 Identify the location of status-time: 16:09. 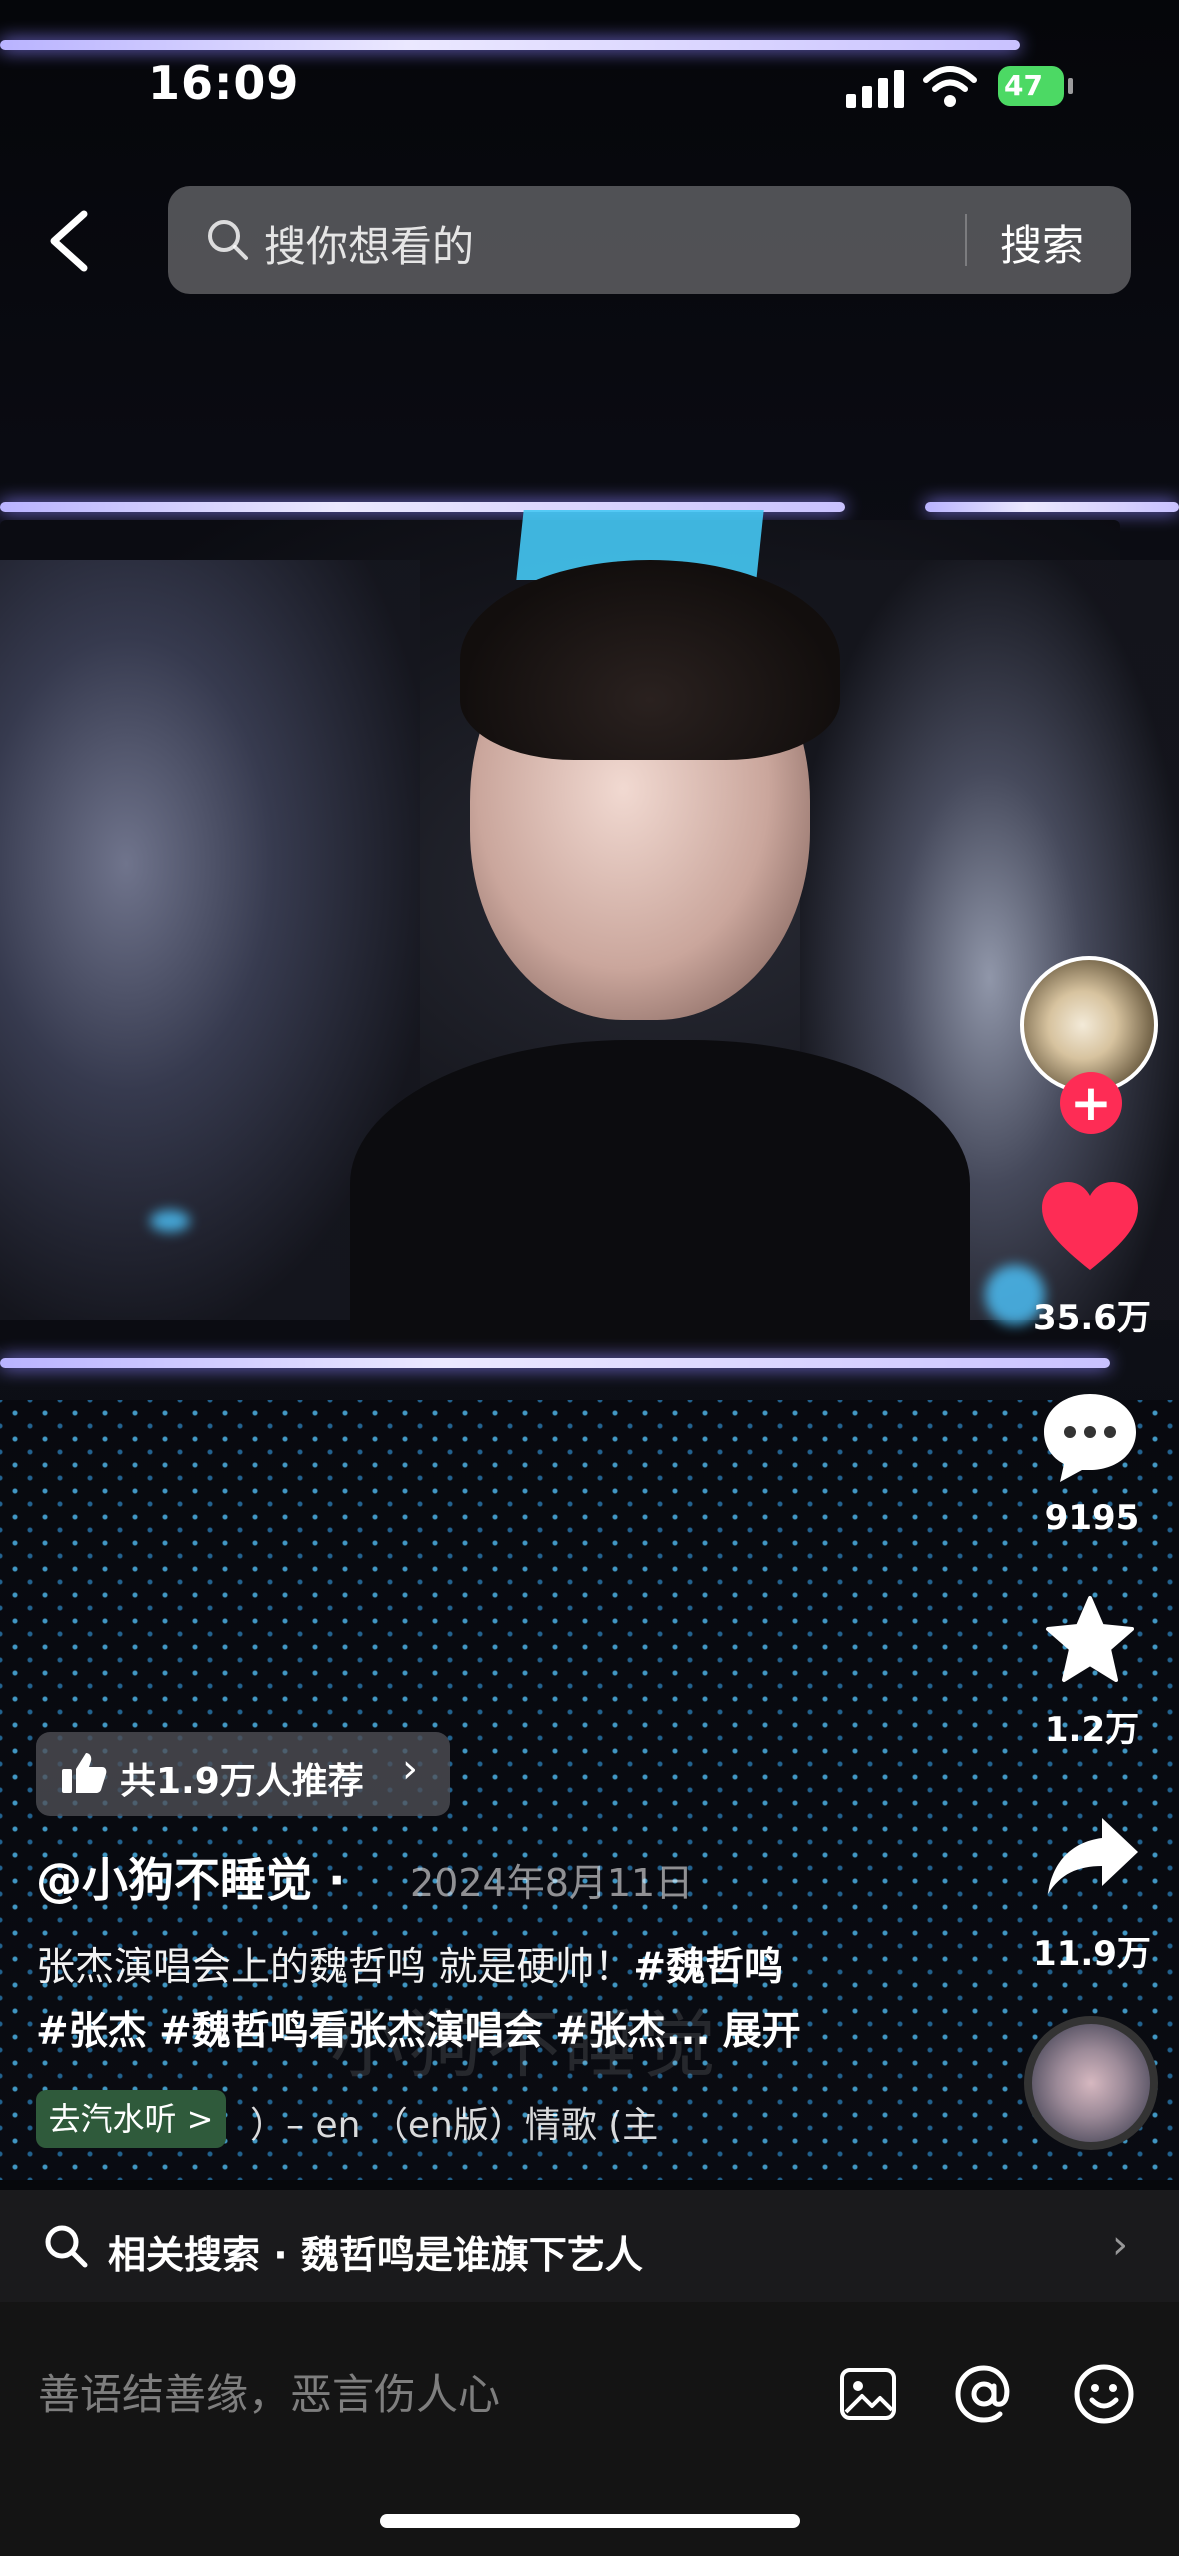
(224, 83).